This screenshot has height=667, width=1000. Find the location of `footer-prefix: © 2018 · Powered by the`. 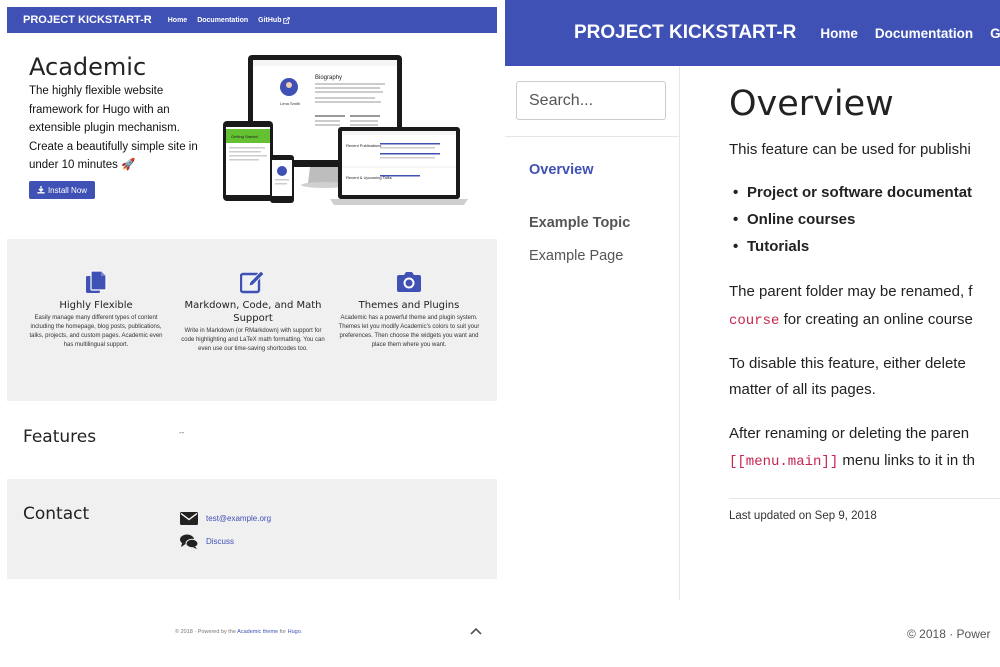

footer-prefix: © 2018 · Powered by the is located at coordinates (206, 632).